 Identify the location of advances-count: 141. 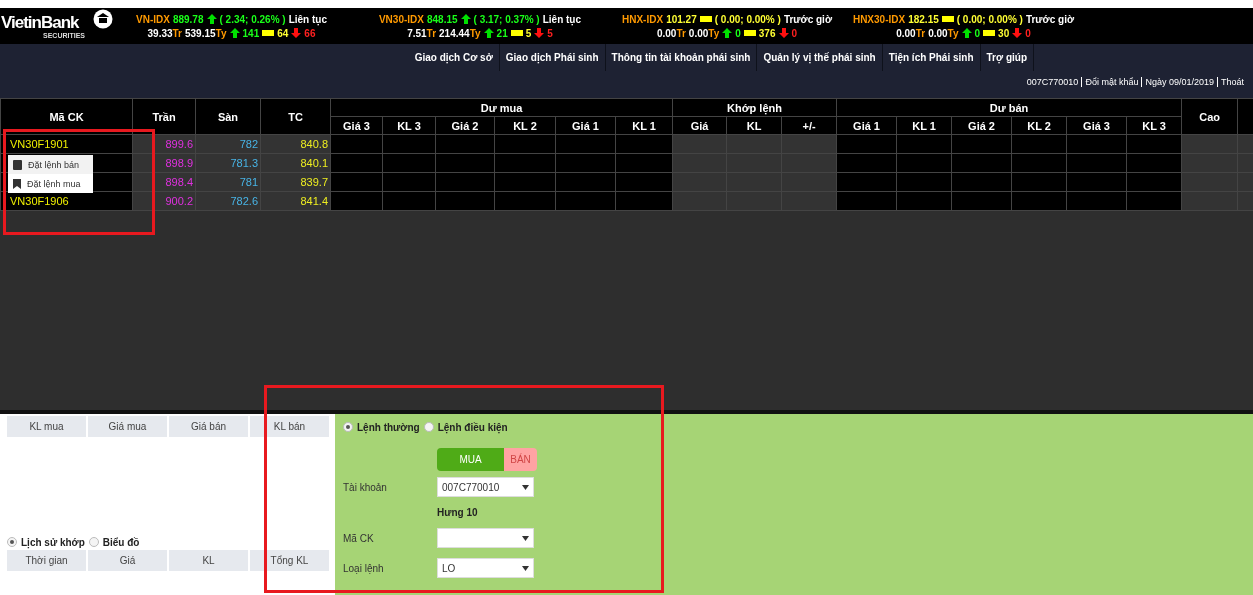
(251, 33).